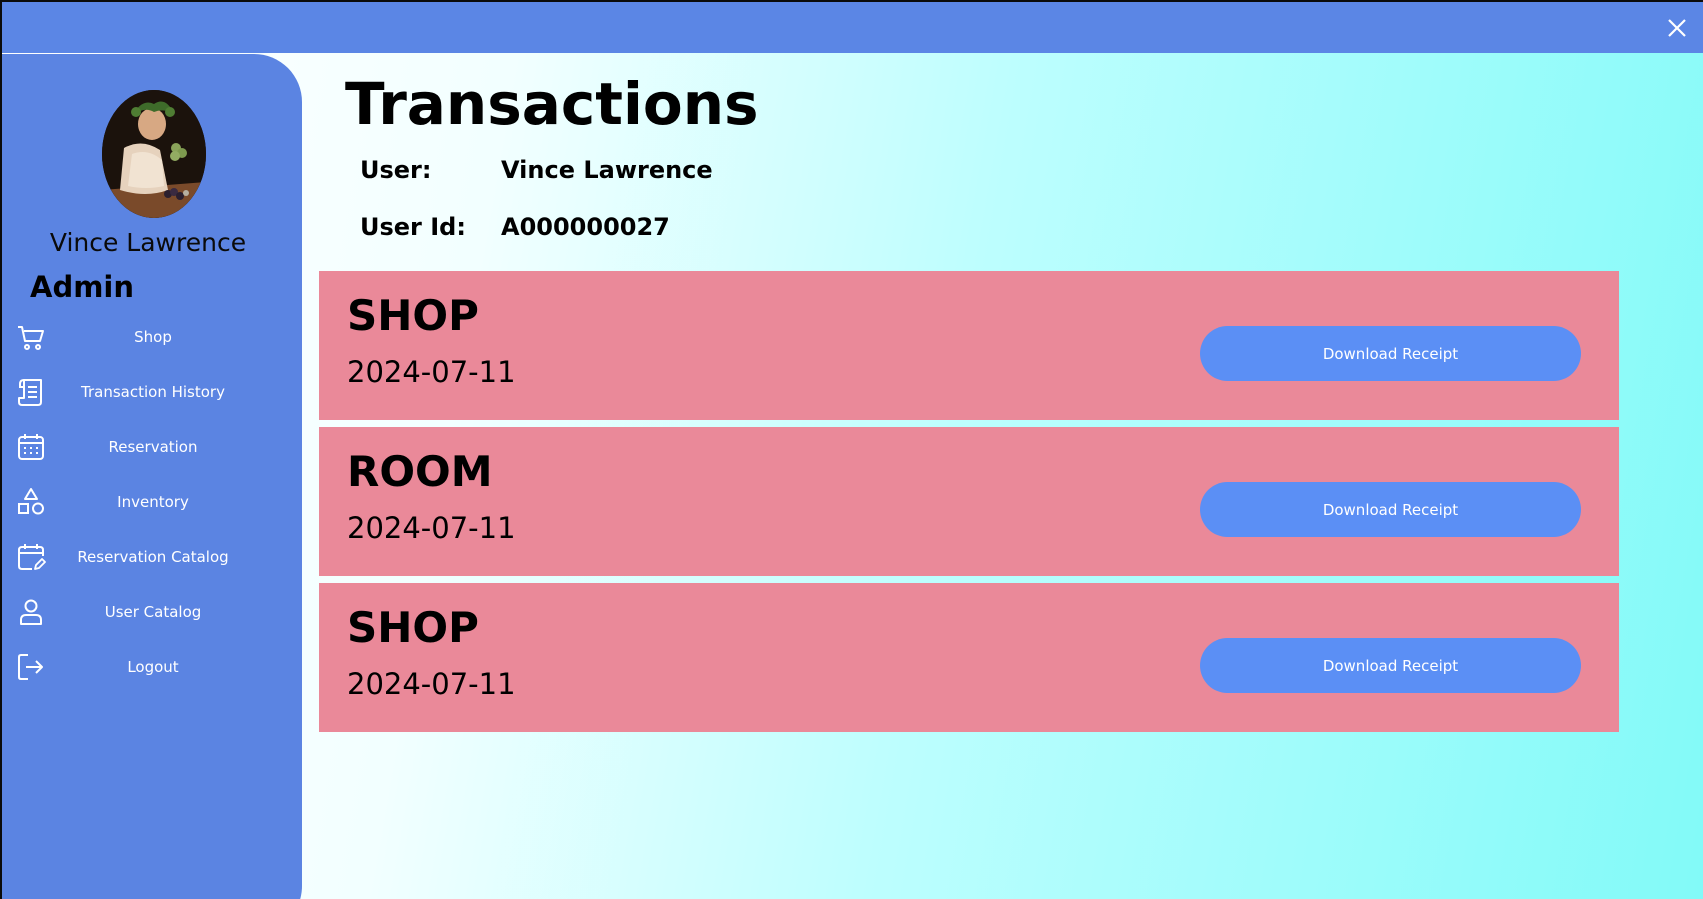 The image size is (1703, 899). I want to click on title-bar, so click(852, 27).